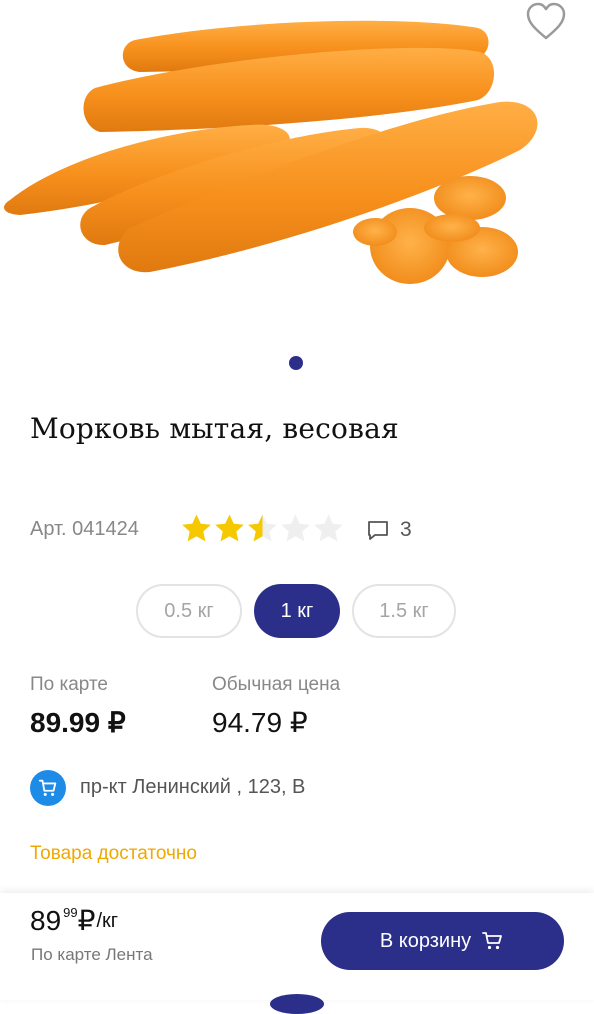  I want to click on weight-option-0.5kg: 0.5 кг, so click(189, 611).